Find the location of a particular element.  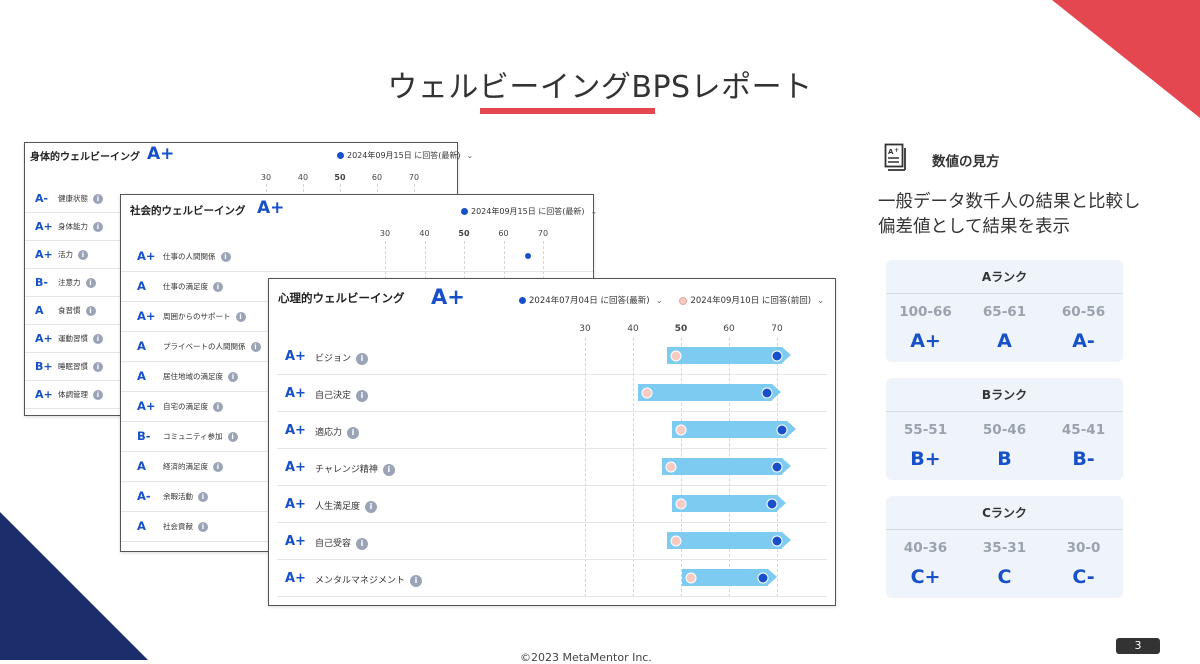

row-label: 社会貢献 i is located at coordinates (185, 526).